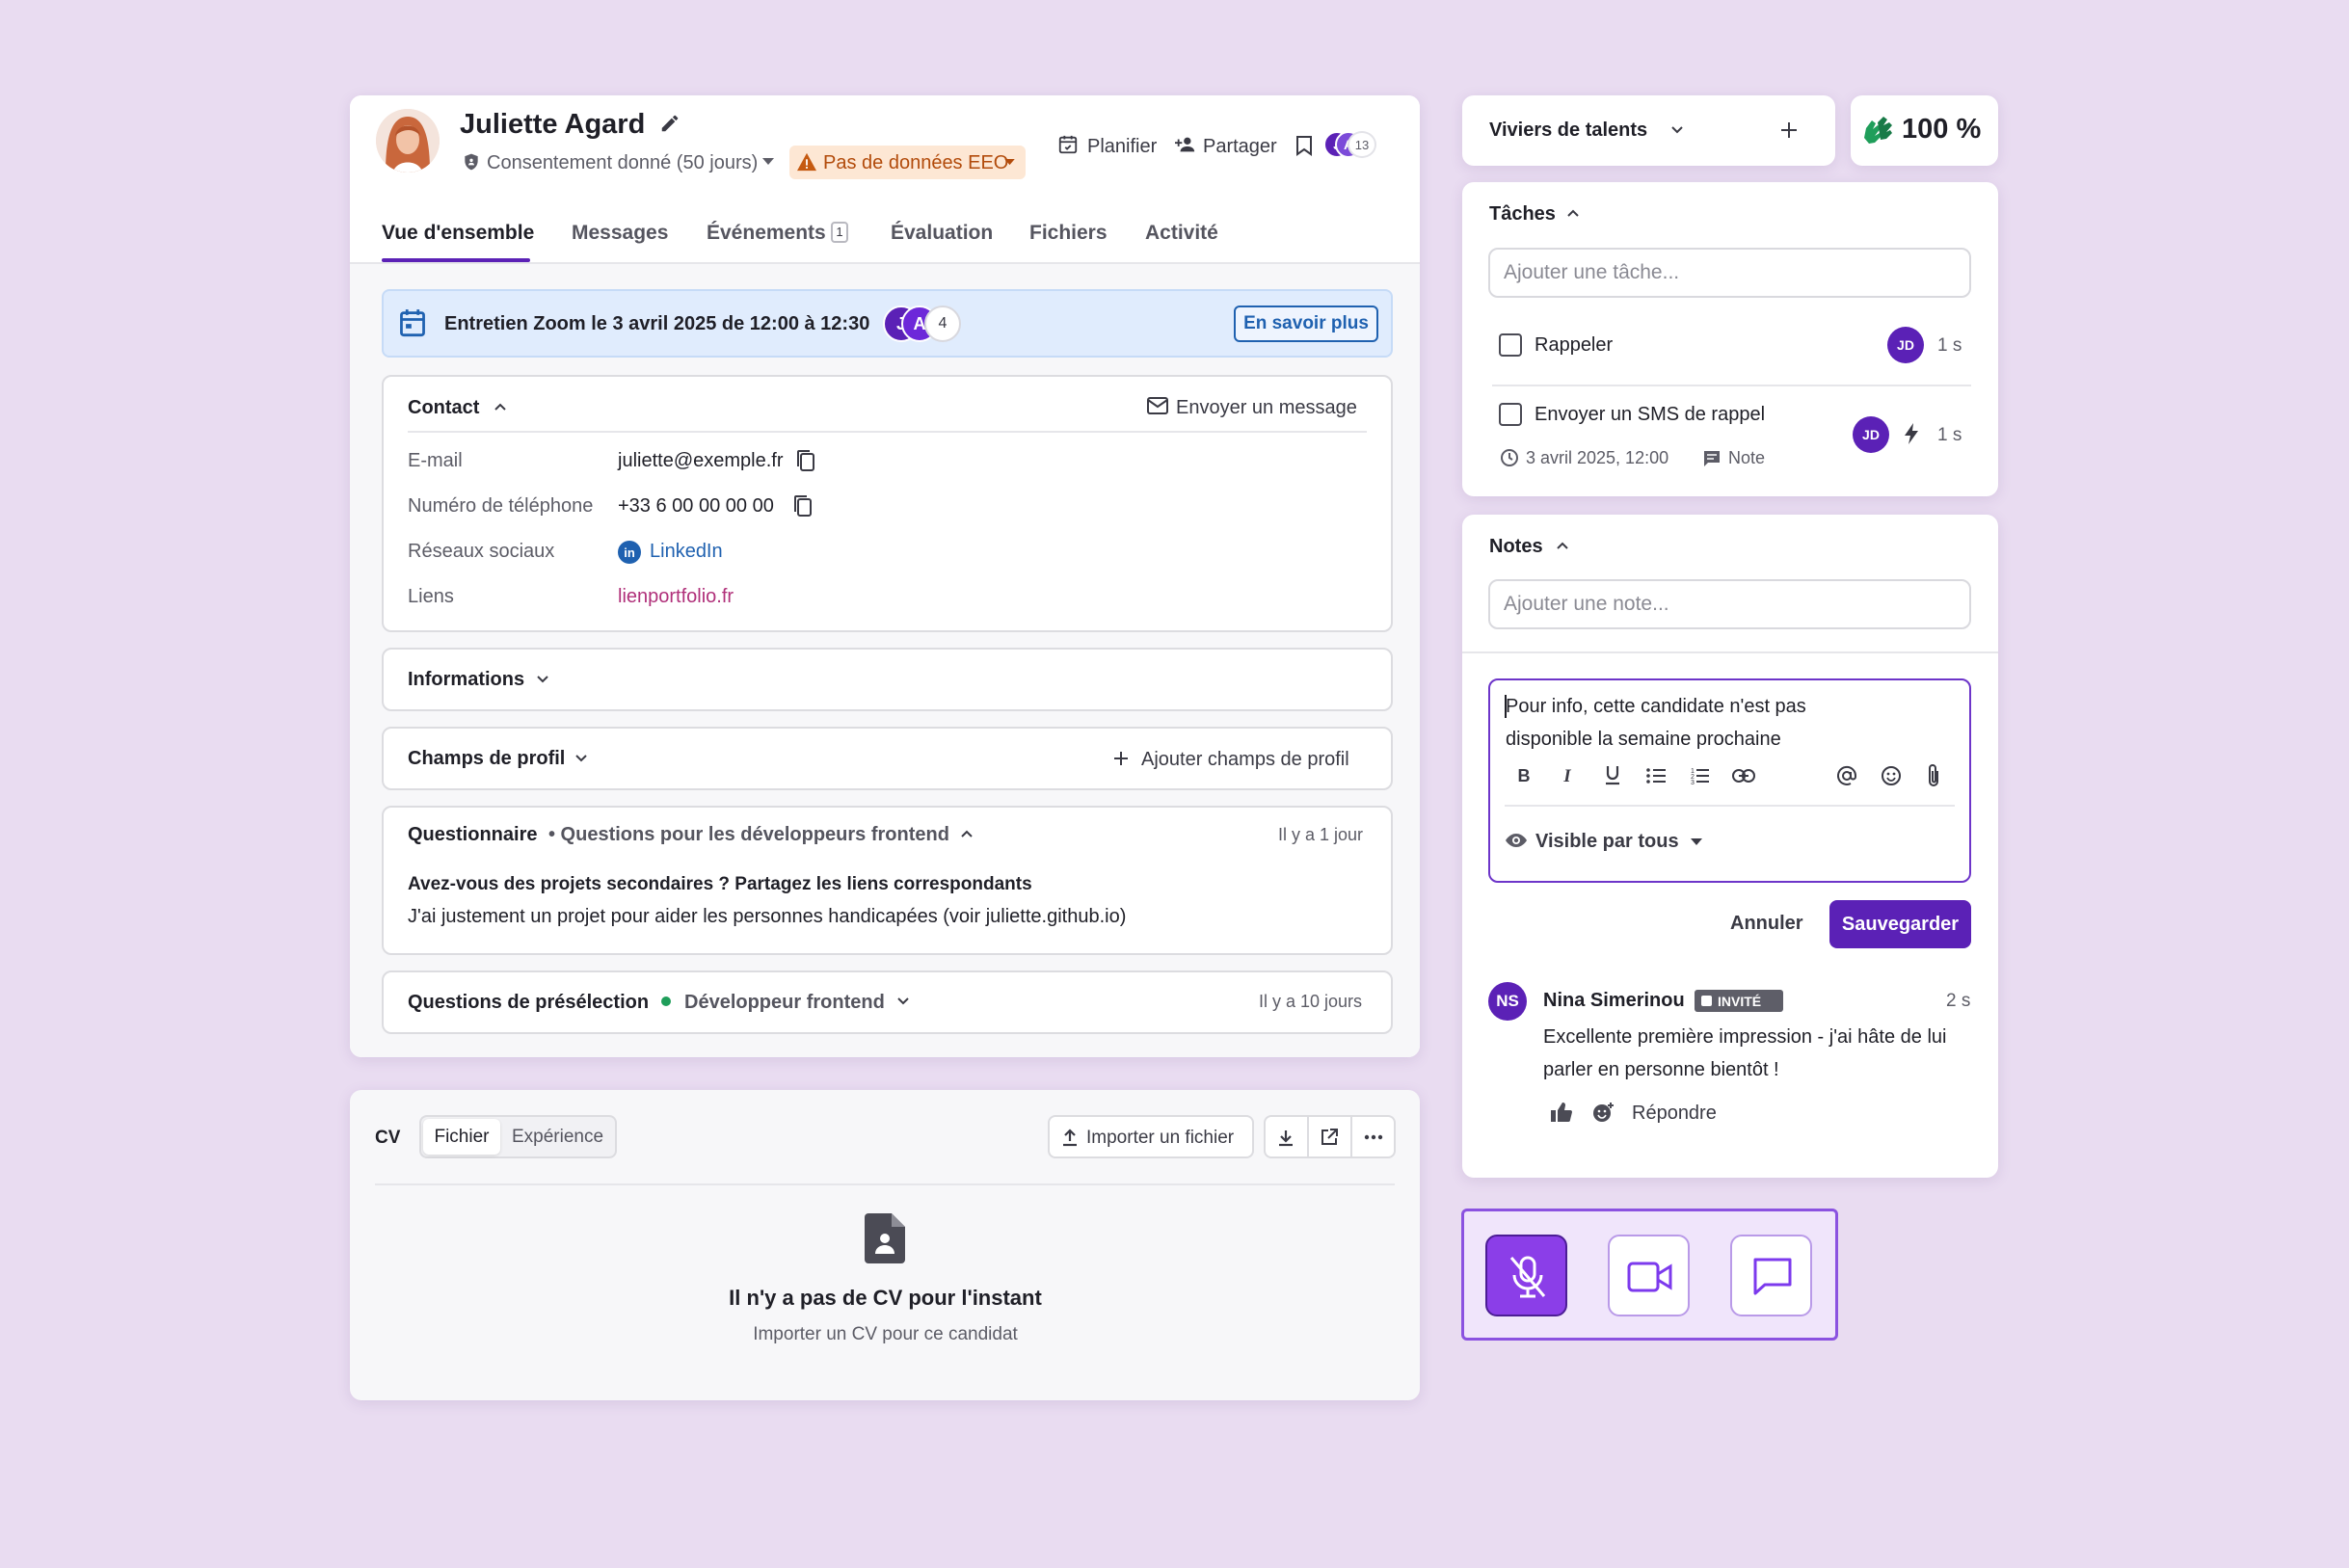 The height and width of the screenshot is (1568, 2349). What do you see at coordinates (1185, 145) in the screenshot?
I see `person-add-icon` at bounding box center [1185, 145].